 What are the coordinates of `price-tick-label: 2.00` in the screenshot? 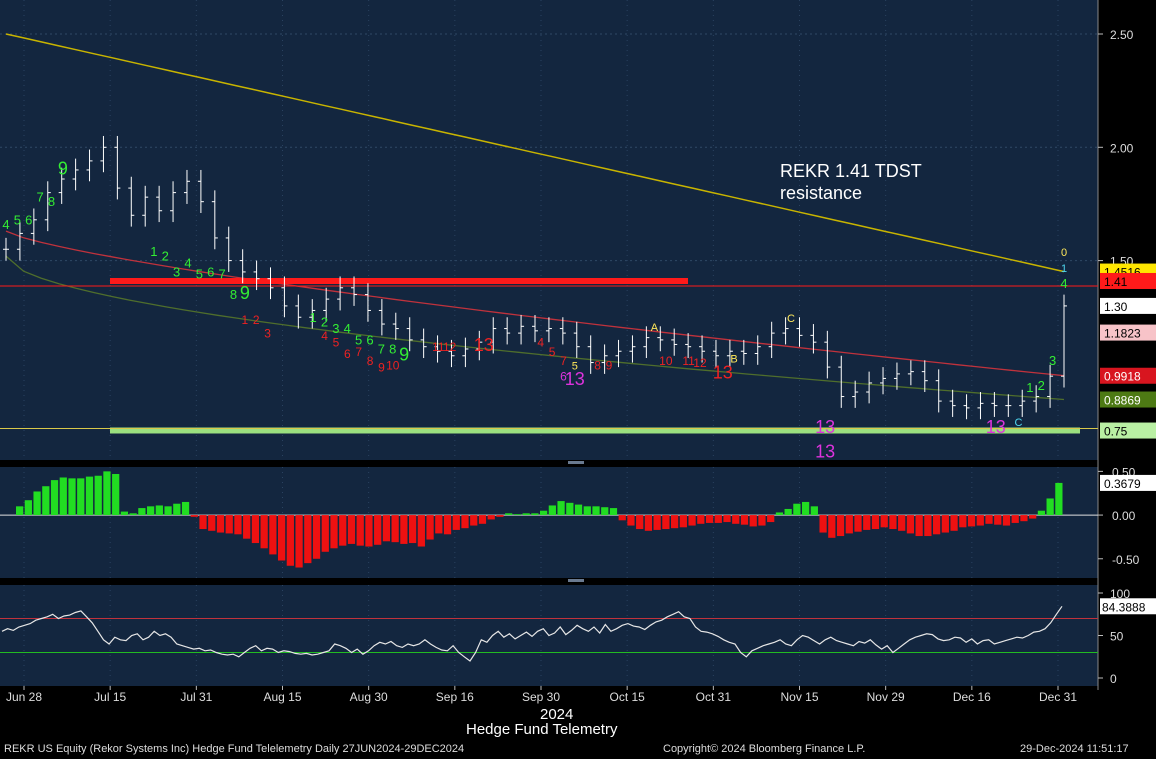 It's located at (1122, 148).